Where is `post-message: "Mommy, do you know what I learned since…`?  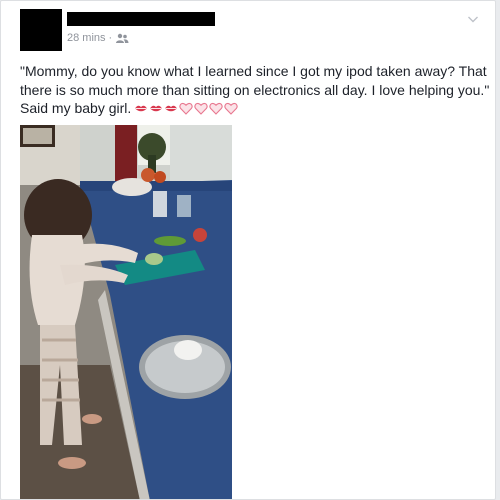
post-message: "Mommy, do you know what I learned since… is located at coordinates (255, 90).